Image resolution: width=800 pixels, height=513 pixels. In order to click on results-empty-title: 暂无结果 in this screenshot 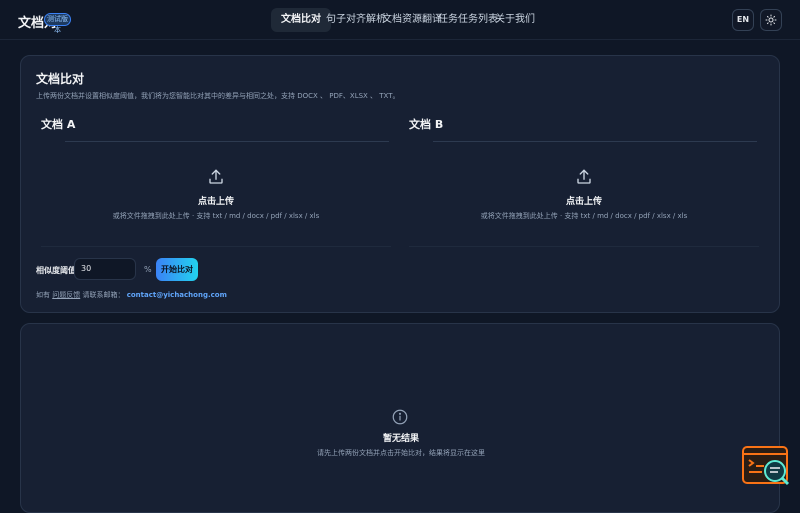, I will do `click(400, 439)`.